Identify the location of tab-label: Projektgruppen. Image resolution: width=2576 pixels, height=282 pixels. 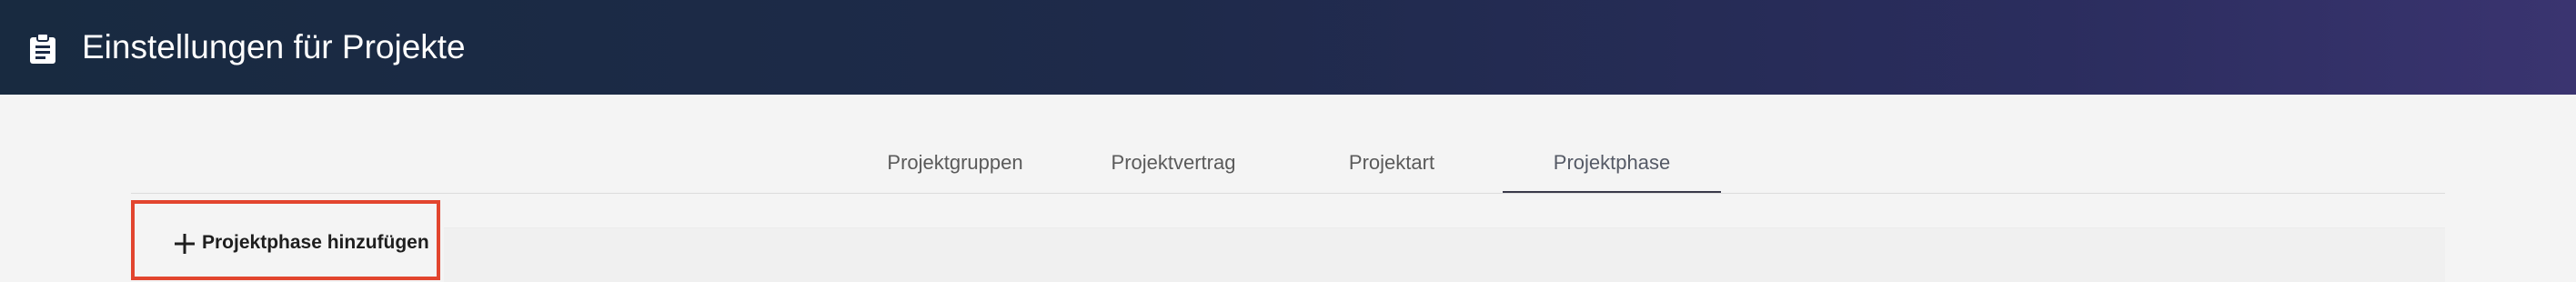
(955, 162).